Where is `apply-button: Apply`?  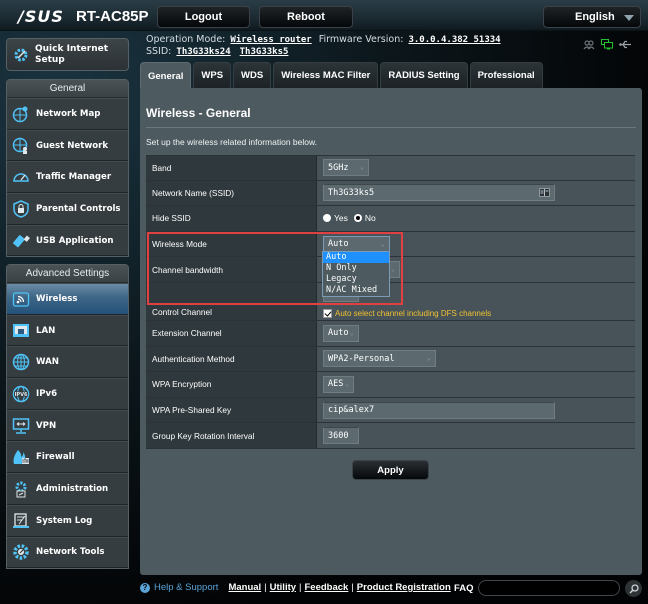 apply-button: Apply is located at coordinates (390, 470).